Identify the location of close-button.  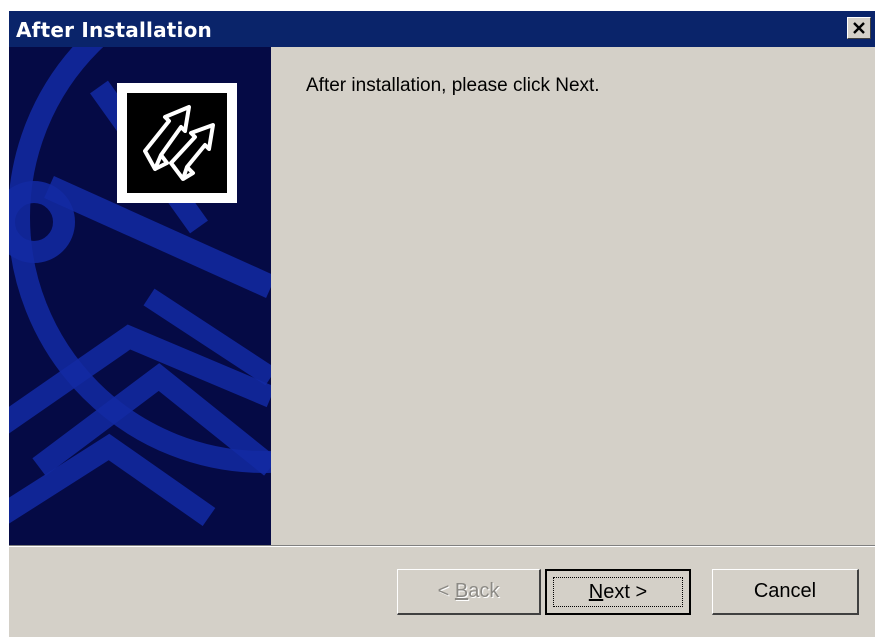
(859, 28).